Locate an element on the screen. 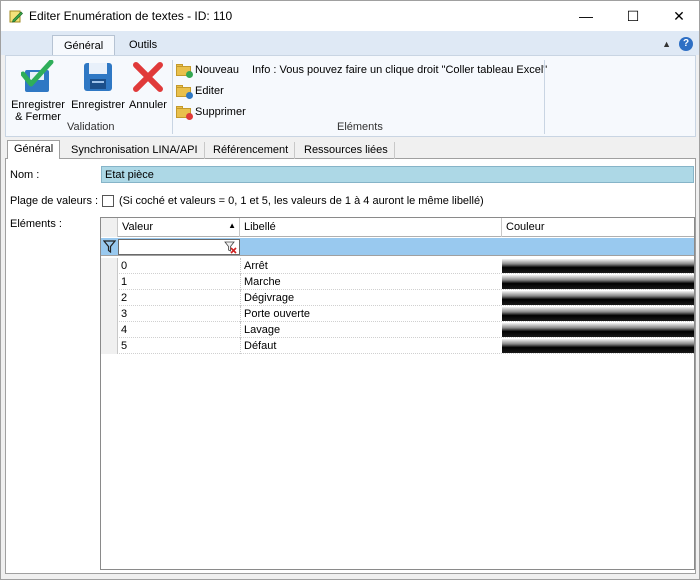  cell-valeur: 5 is located at coordinates (124, 346).